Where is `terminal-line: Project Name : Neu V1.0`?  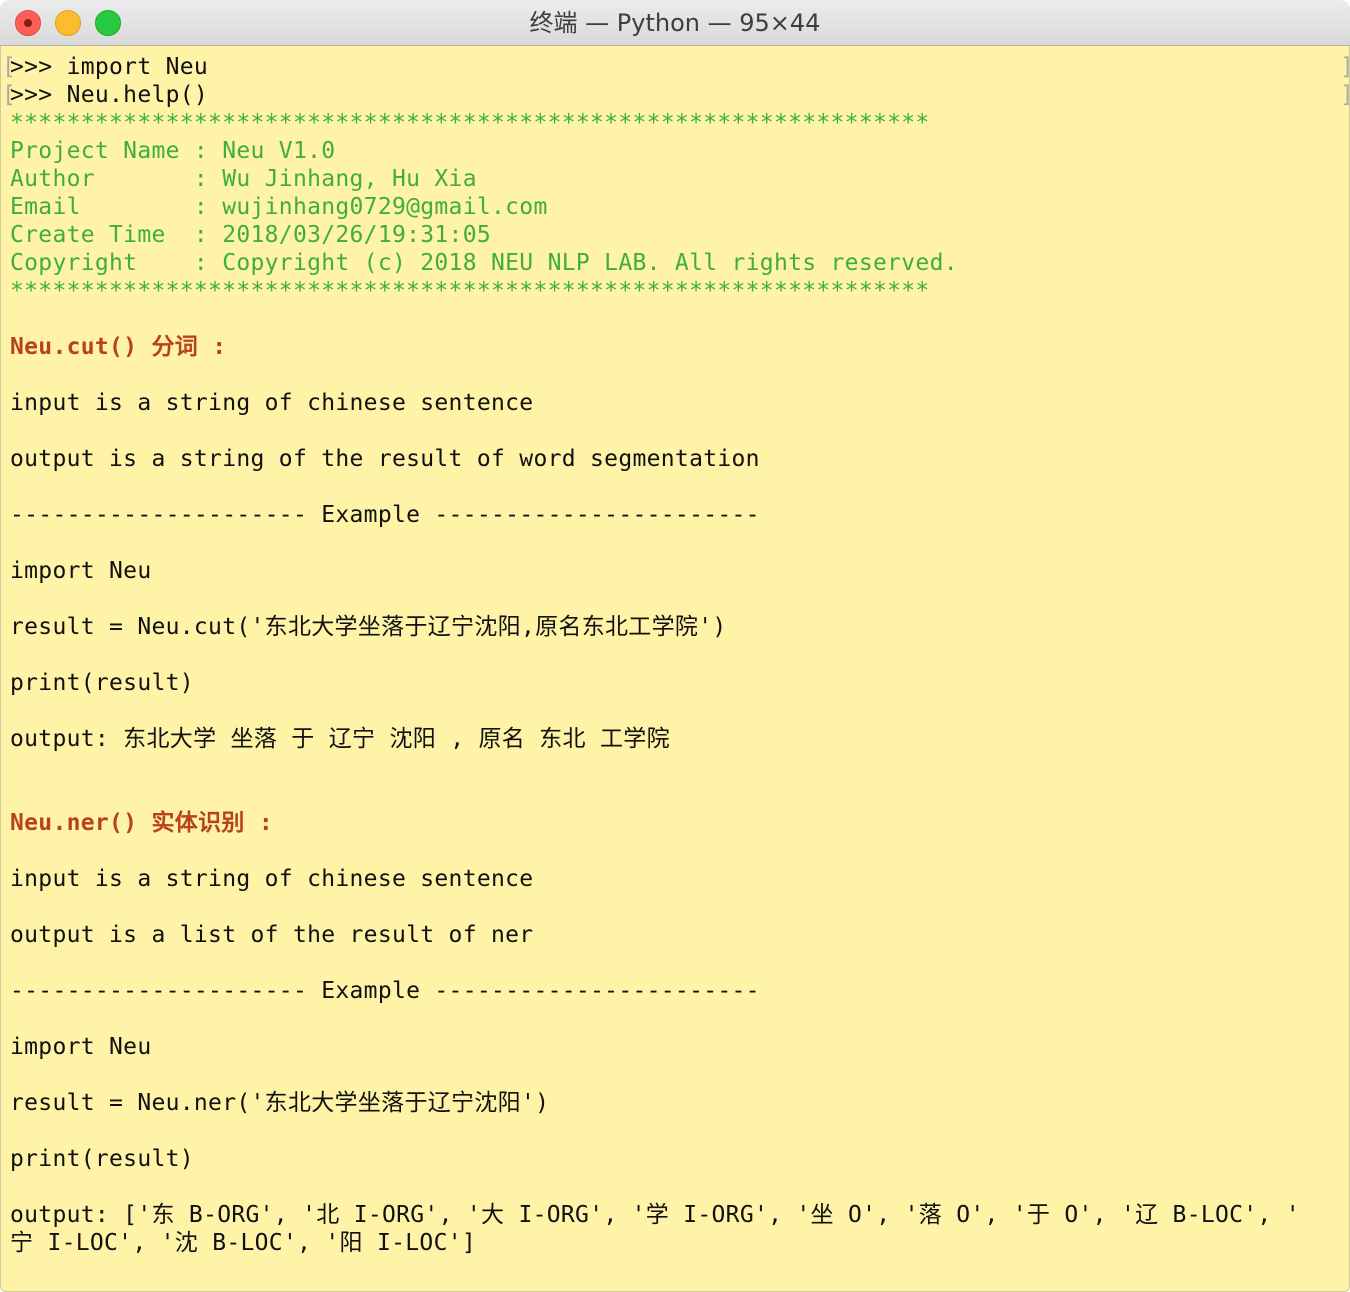
terminal-line: Project Name : Neu V1.0 is located at coordinates (680, 151).